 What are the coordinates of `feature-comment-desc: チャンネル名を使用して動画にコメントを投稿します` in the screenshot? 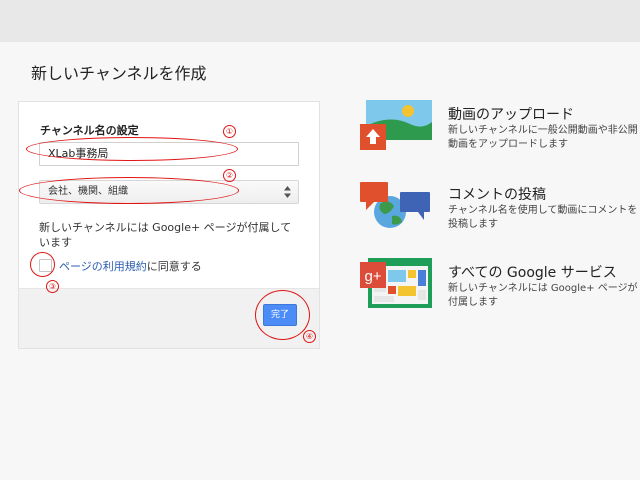 It's located at (543, 217).